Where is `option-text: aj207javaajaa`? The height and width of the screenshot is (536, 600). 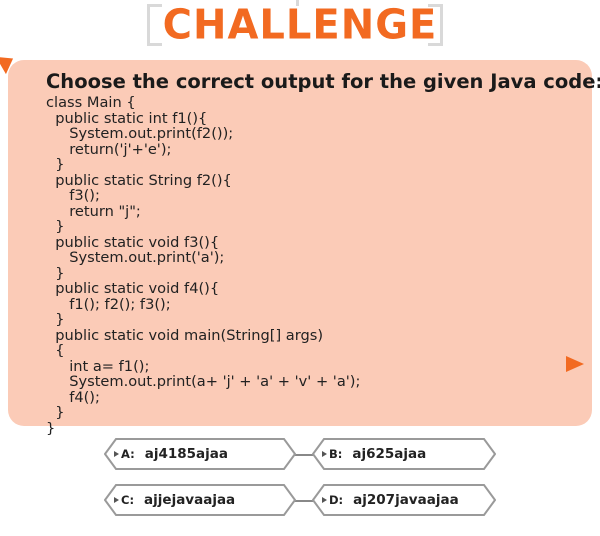 option-text: aj207javaajaa is located at coordinates (406, 500).